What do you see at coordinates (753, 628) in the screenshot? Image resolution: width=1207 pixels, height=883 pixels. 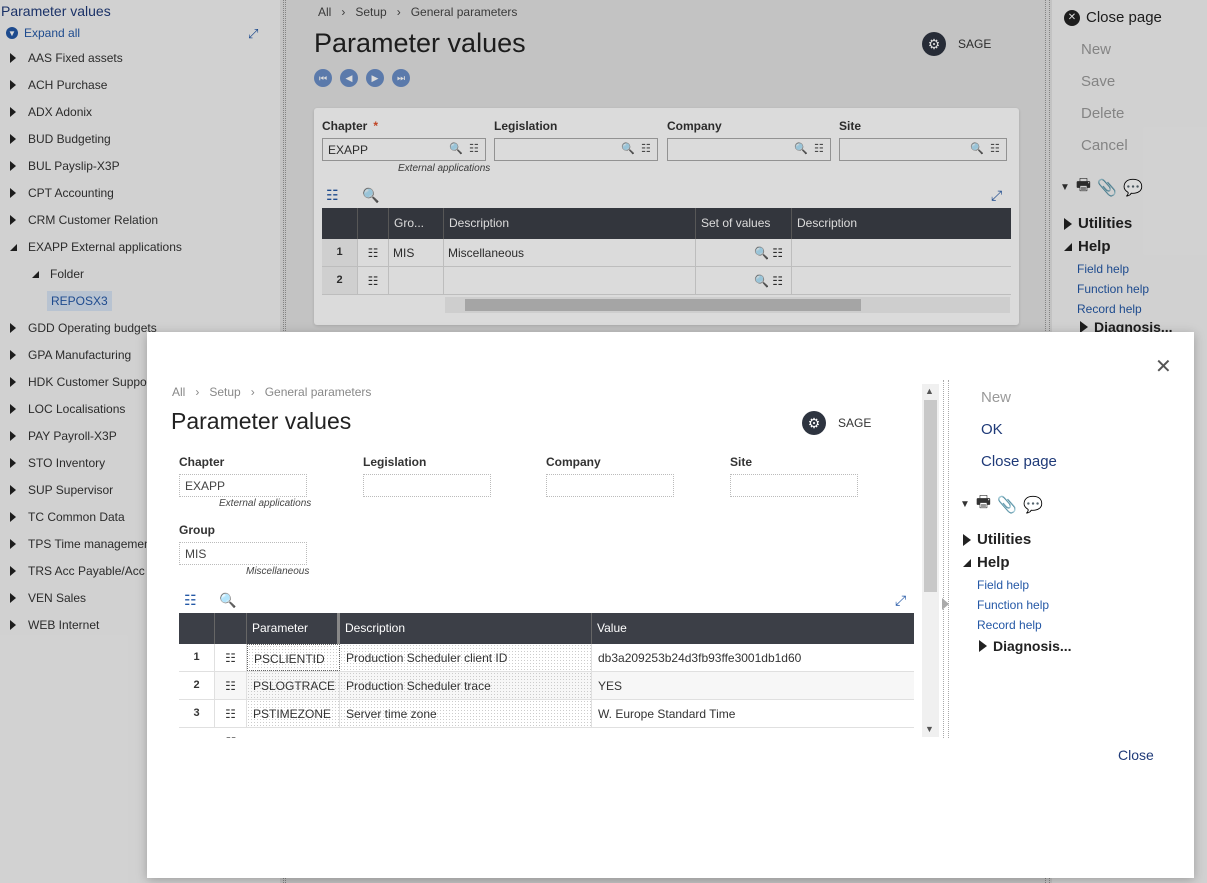 I see `grid-header-cell: Value` at bounding box center [753, 628].